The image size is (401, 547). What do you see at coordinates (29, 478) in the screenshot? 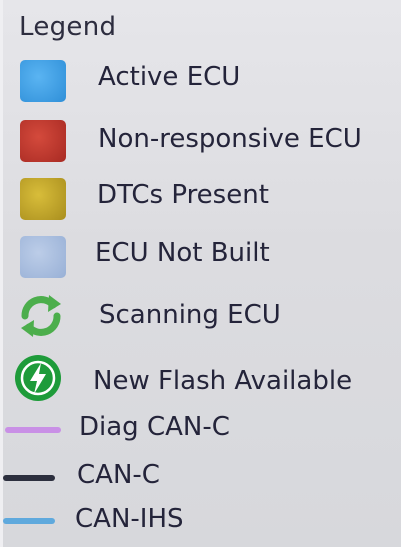
I see `dark-line-icon` at bounding box center [29, 478].